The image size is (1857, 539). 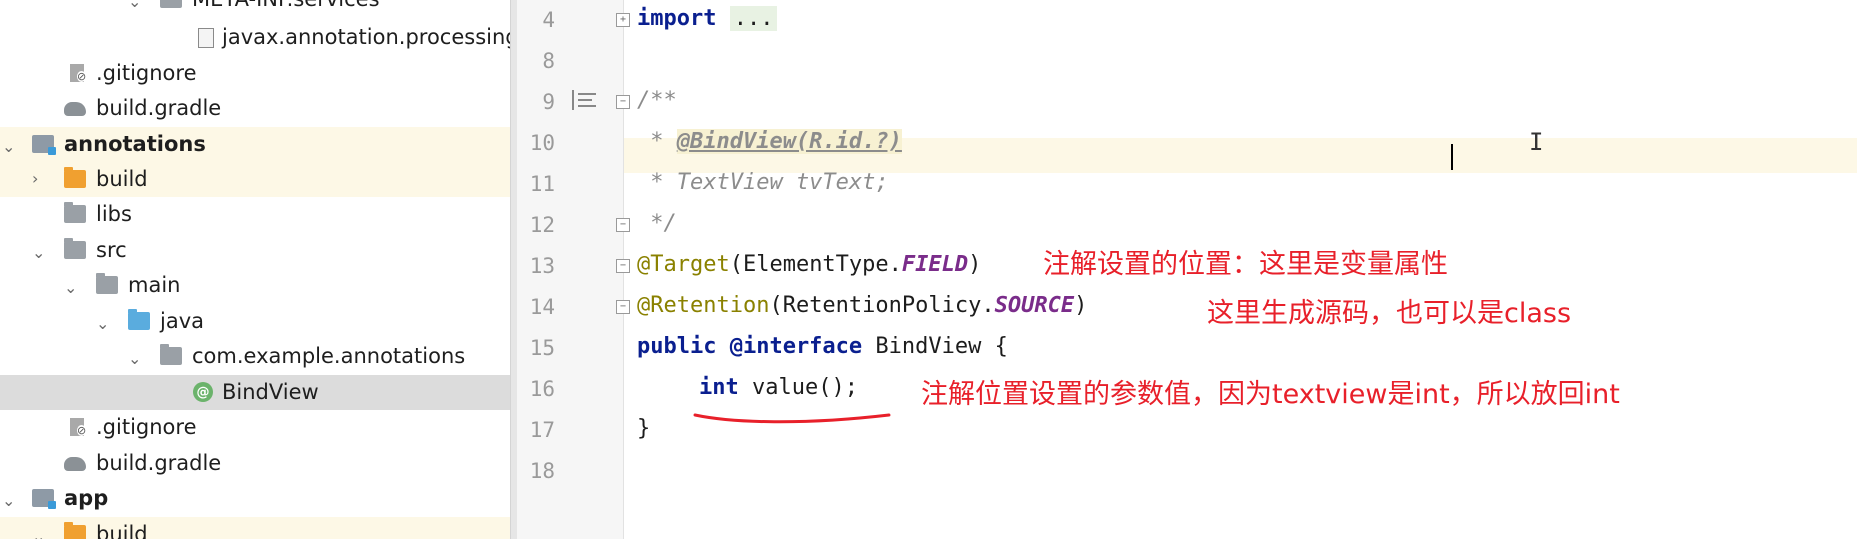 What do you see at coordinates (542, 307) in the screenshot?
I see `line-number: 14` at bounding box center [542, 307].